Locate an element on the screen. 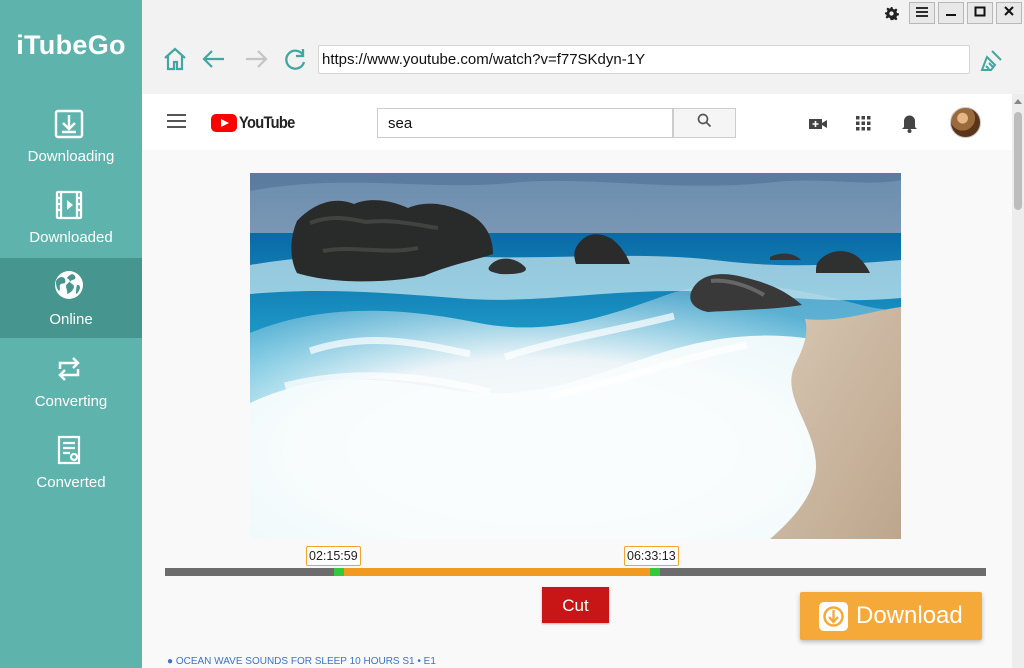 The height and width of the screenshot is (668, 1024). sidebar-item-online: Online is located at coordinates (71, 298).